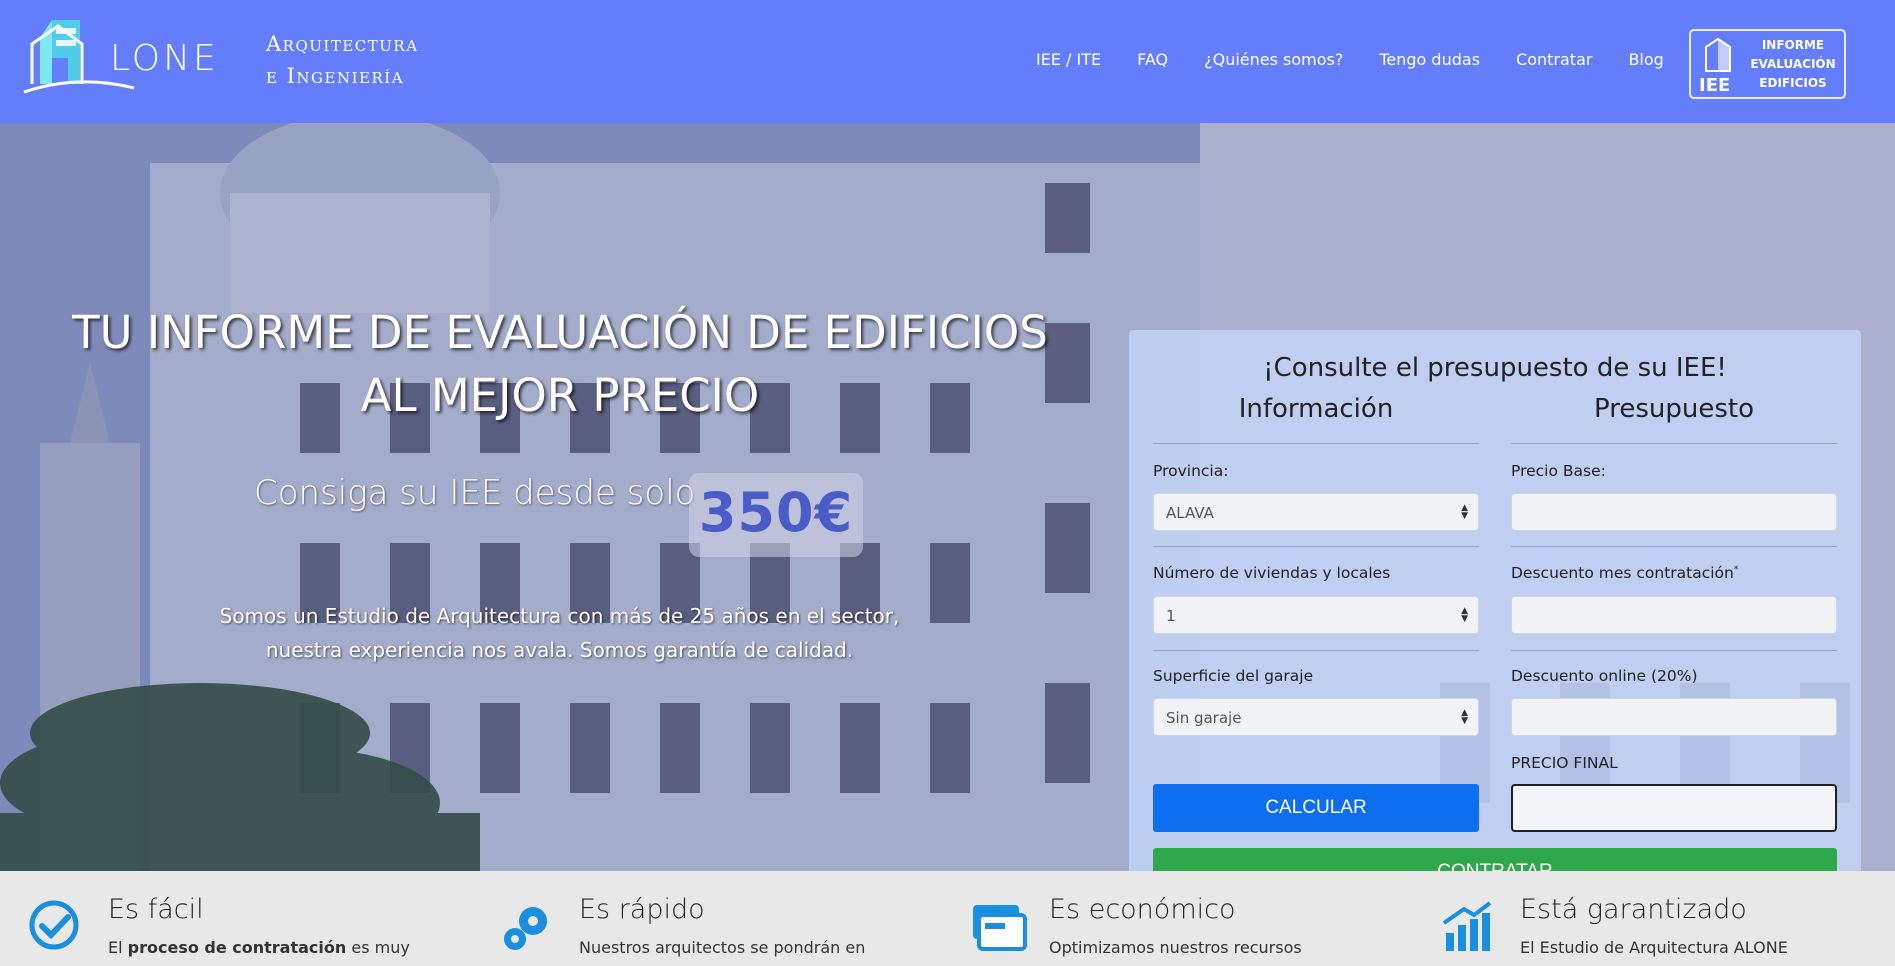 The height and width of the screenshot is (966, 1895). Describe the element at coordinates (1674, 808) in the screenshot. I see `precio-final-field` at that location.